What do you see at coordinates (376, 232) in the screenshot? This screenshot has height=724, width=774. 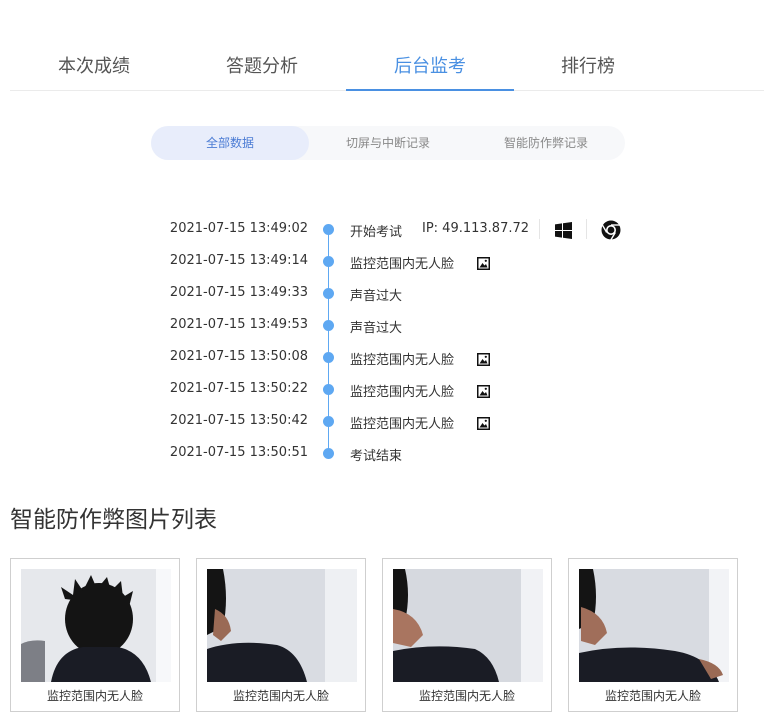 I see `timeline-event: 开始考试` at bounding box center [376, 232].